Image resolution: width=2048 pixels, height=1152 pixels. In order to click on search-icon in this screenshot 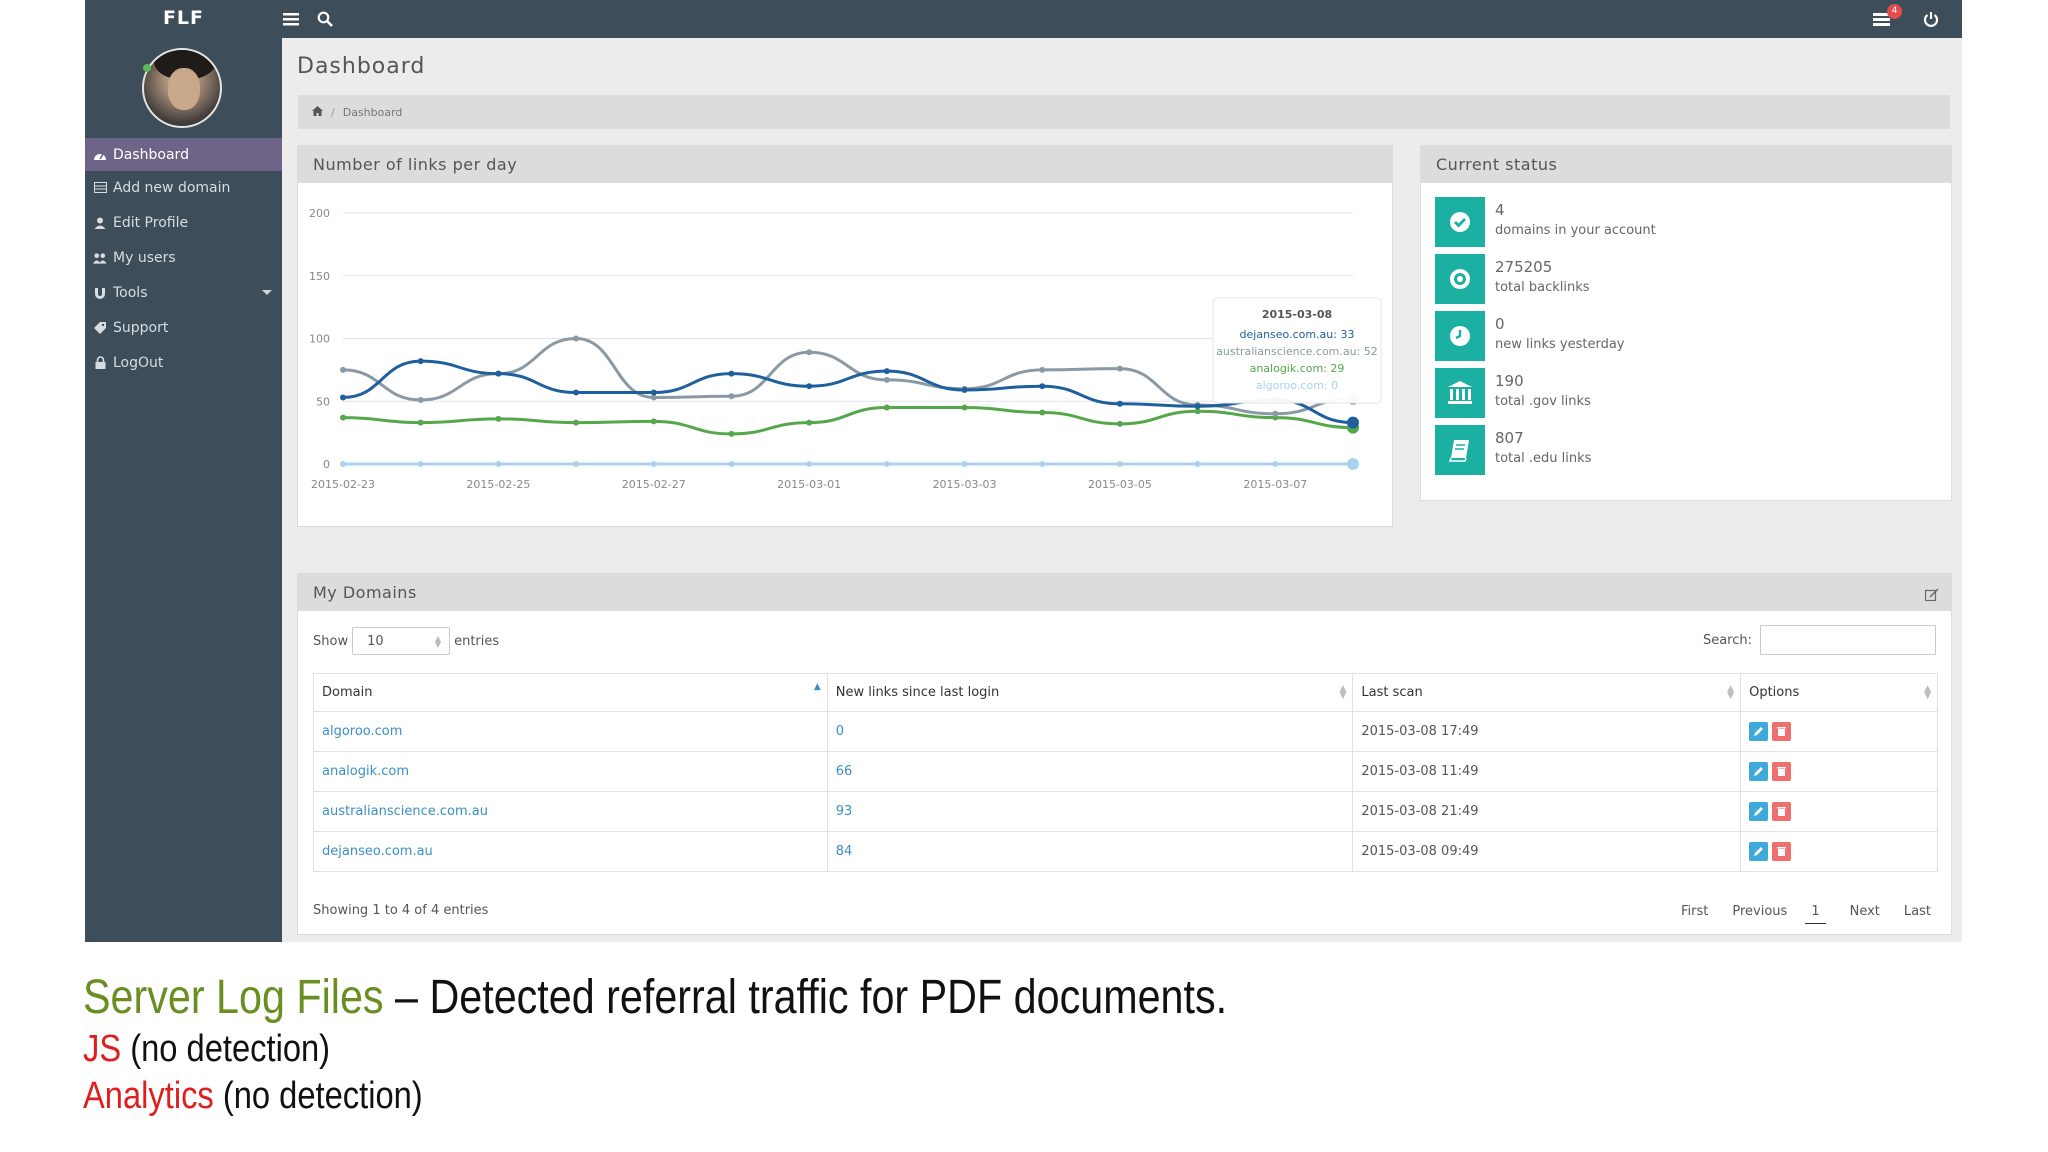, I will do `click(325, 19)`.